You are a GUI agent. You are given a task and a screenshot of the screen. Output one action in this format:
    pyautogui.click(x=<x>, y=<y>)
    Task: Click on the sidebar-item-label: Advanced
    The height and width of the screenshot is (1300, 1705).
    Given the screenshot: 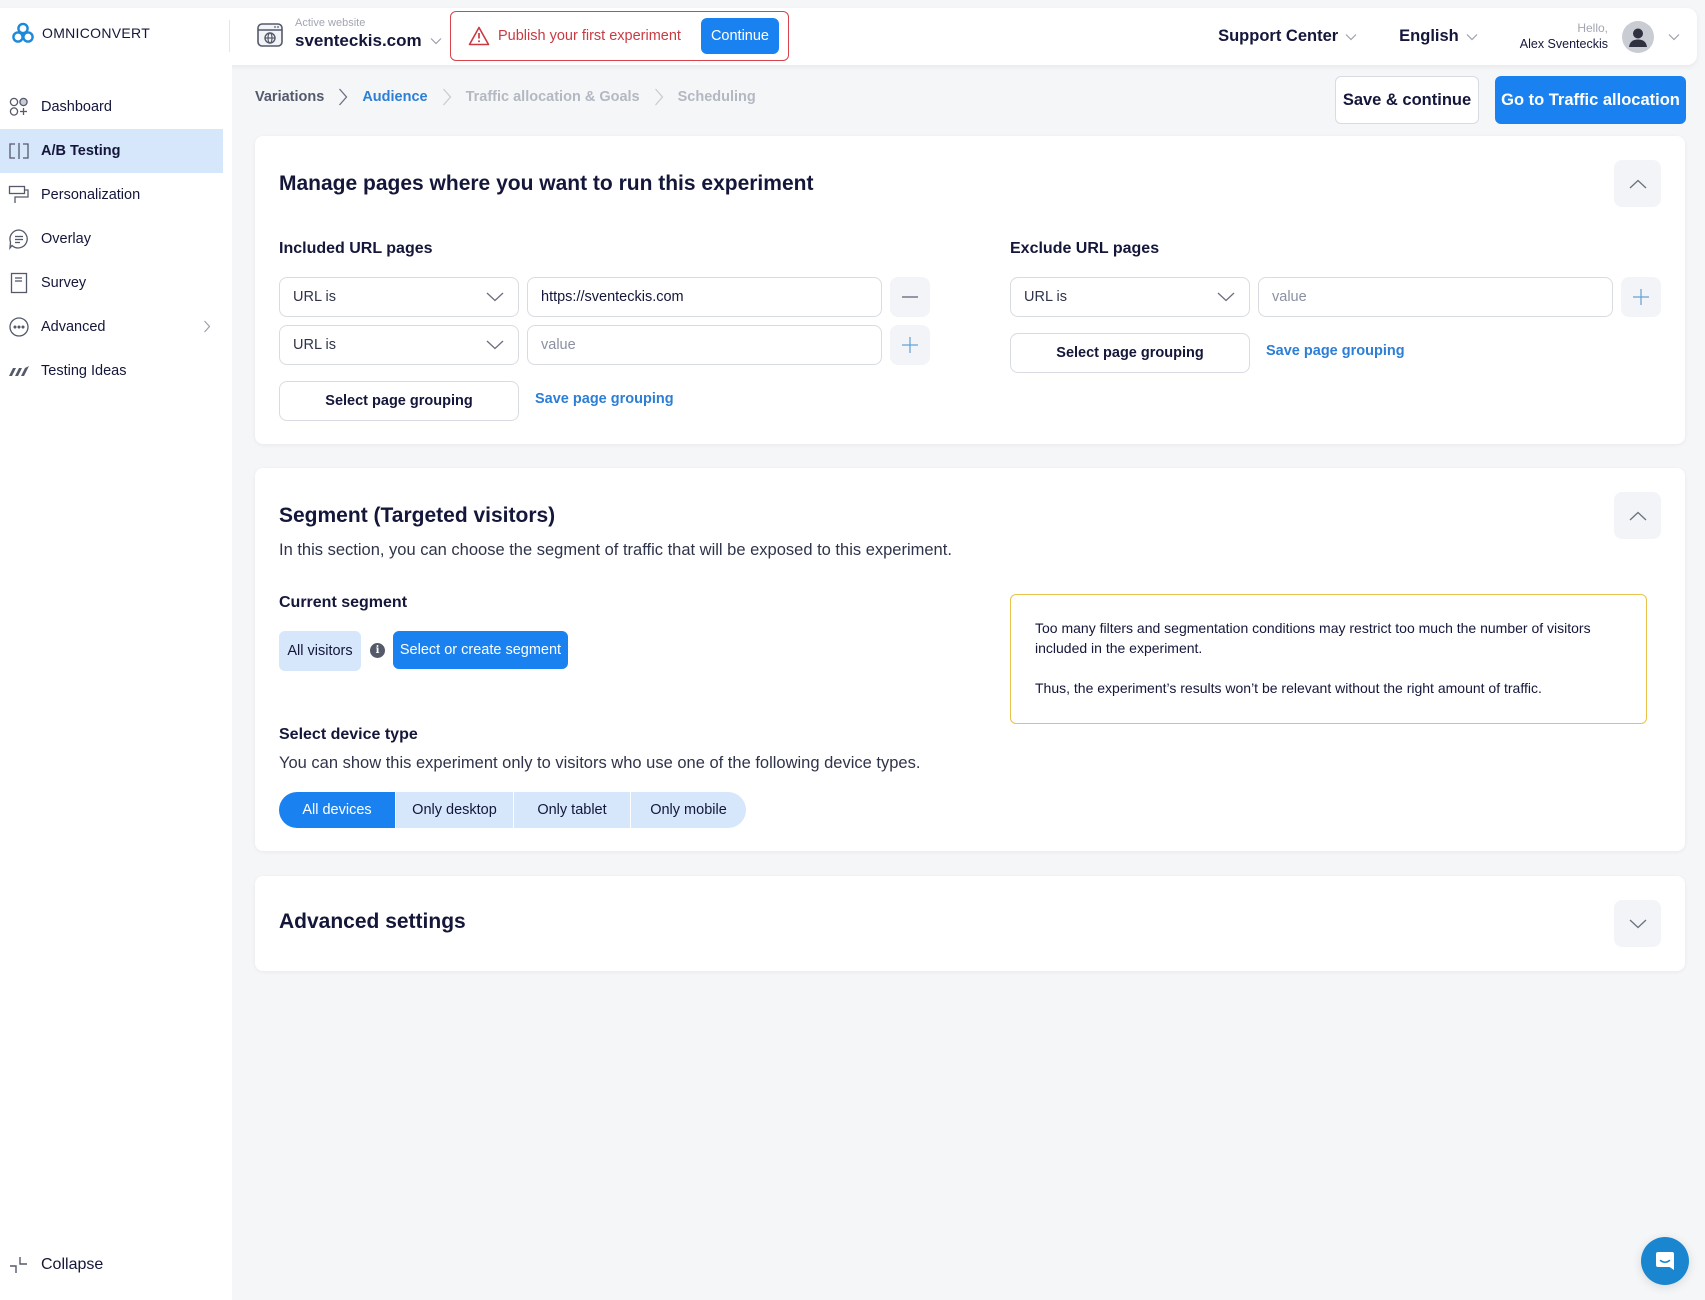 What is the action you would take?
    pyautogui.click(x=73, y=327)
    